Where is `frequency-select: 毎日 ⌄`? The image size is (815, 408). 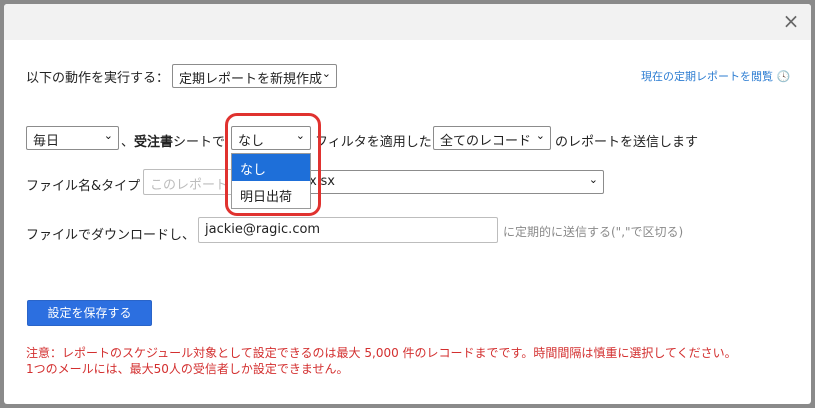 frequency-select: 毎日 ⌄ is located at coordinates (72, 138).